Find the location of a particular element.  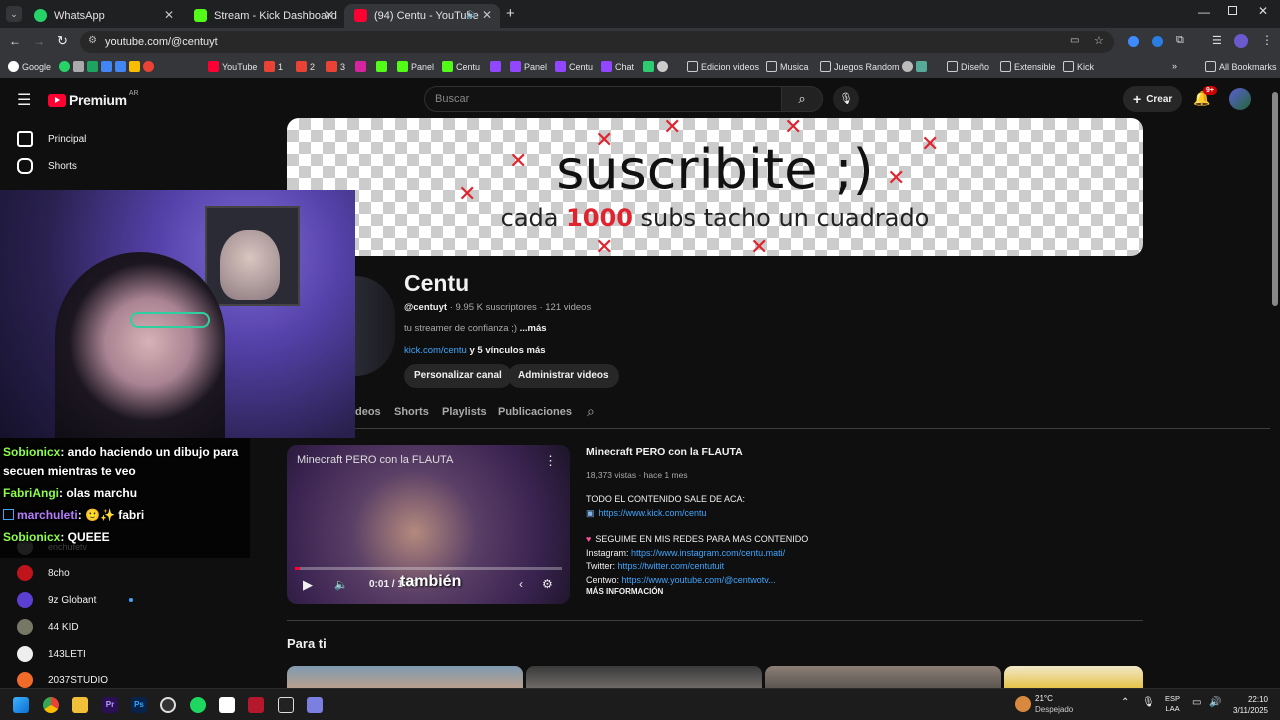

sidebar-sub-2037studio: 2037STUDIO is located at coordinates (62, 680).